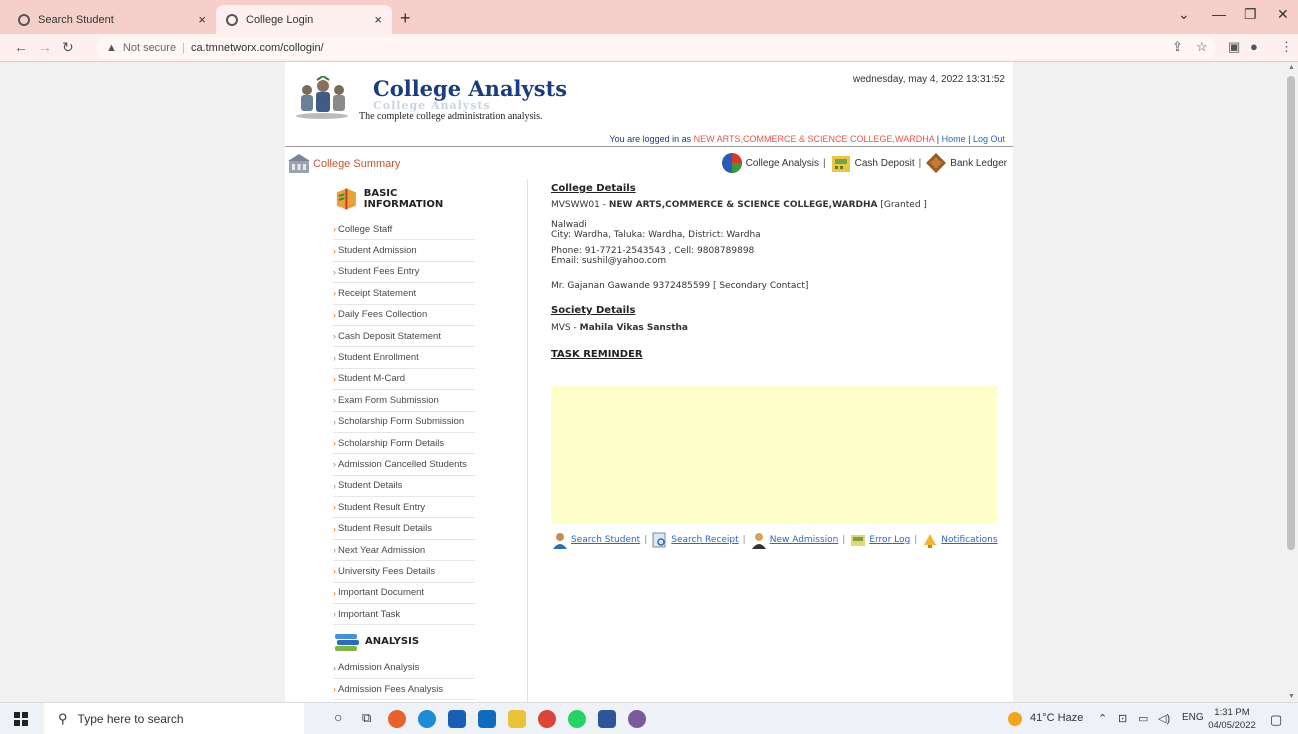  I want to click on sidebar-item-receipt-statement: › Receipt Statement, so click(404, 294).